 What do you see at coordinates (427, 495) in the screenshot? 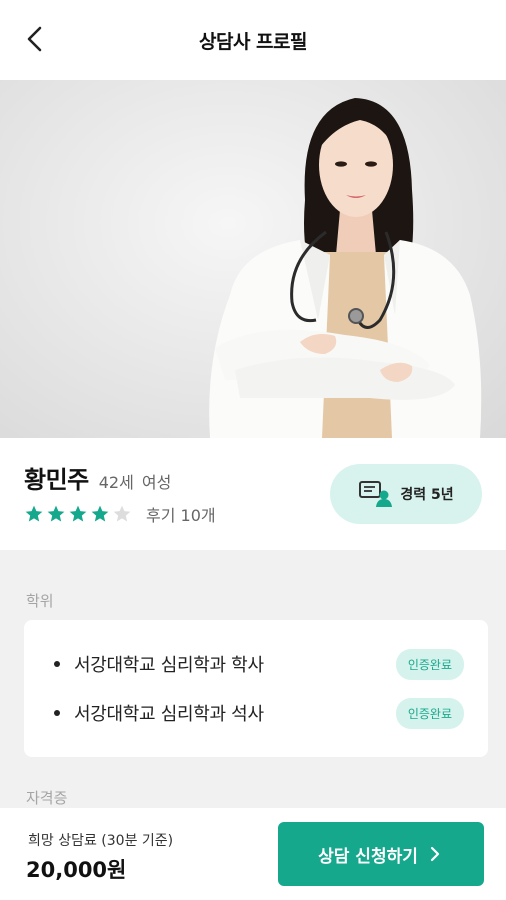
I see `career-text: 경력 5년` at bounding box center [427, 495].